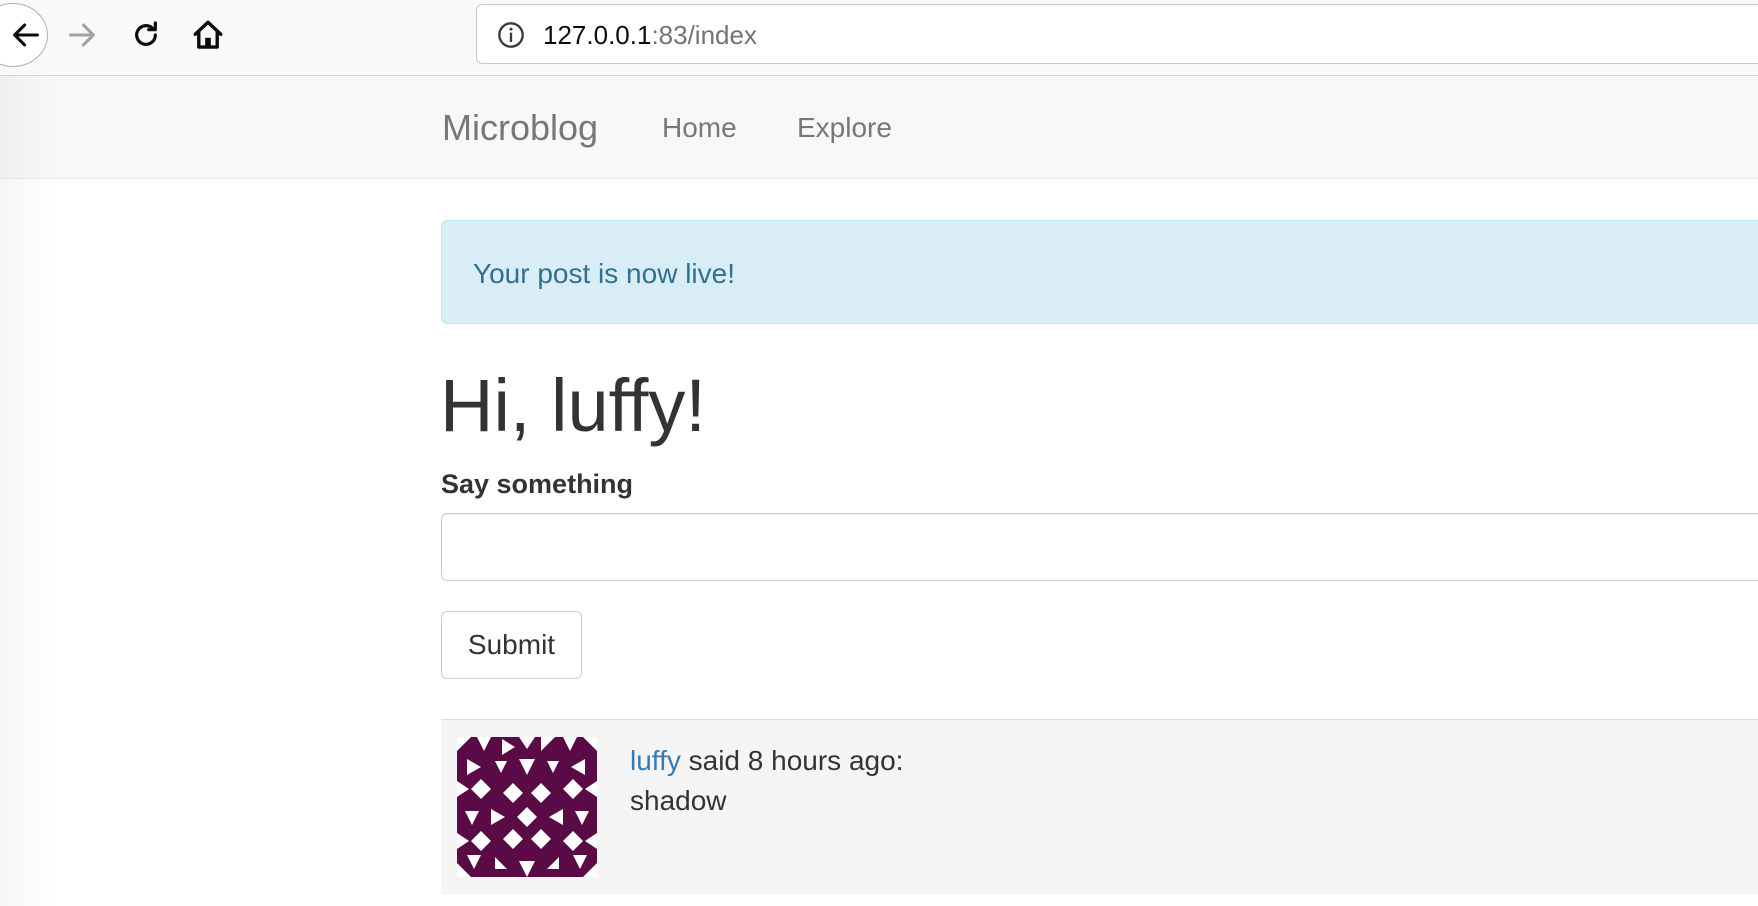  What do you see at coordinates (527, 807) in the screenshot?
I see `avatar-identicon` at bounding box center [527, 807].